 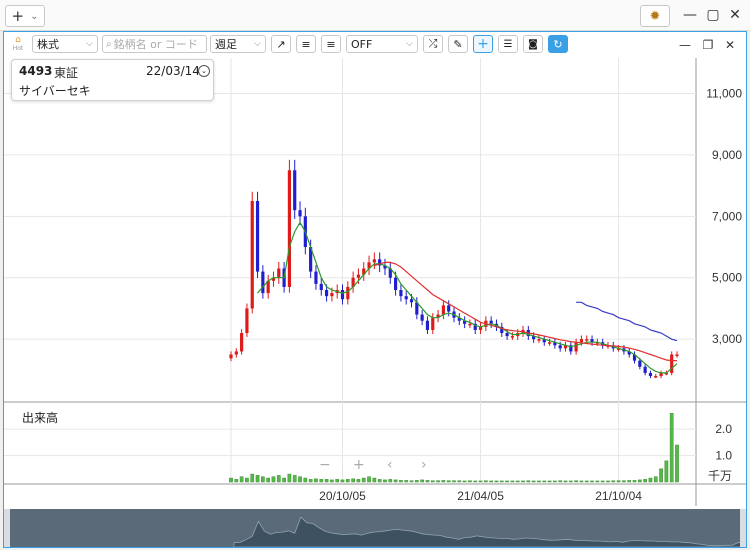 I want to click on x-tick-label: 21/10/04, so click(x=618, y=496).